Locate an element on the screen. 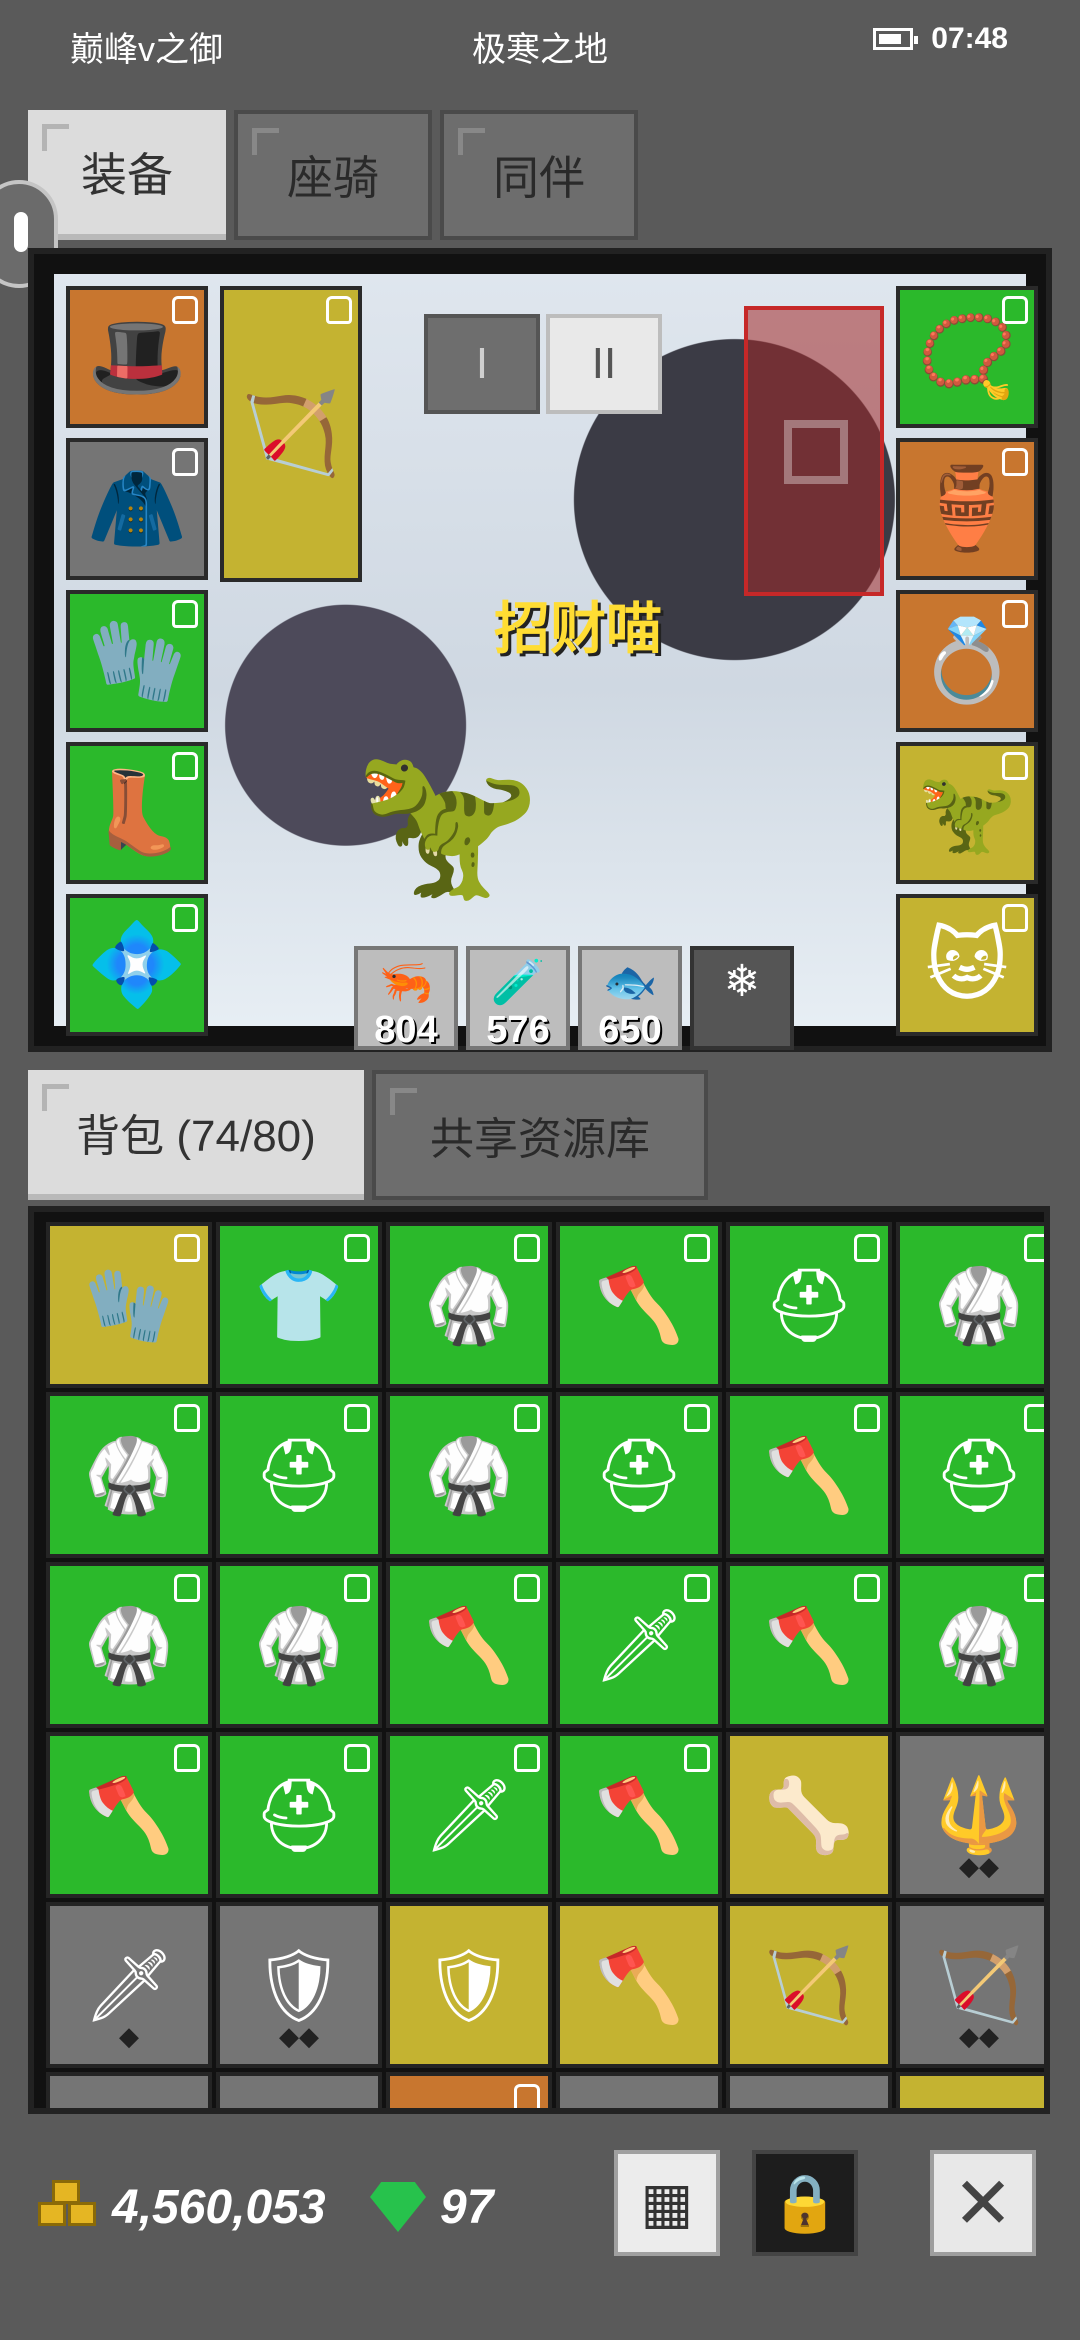  inventory-slot: 🧤 is located at coordinates (129, 1305).